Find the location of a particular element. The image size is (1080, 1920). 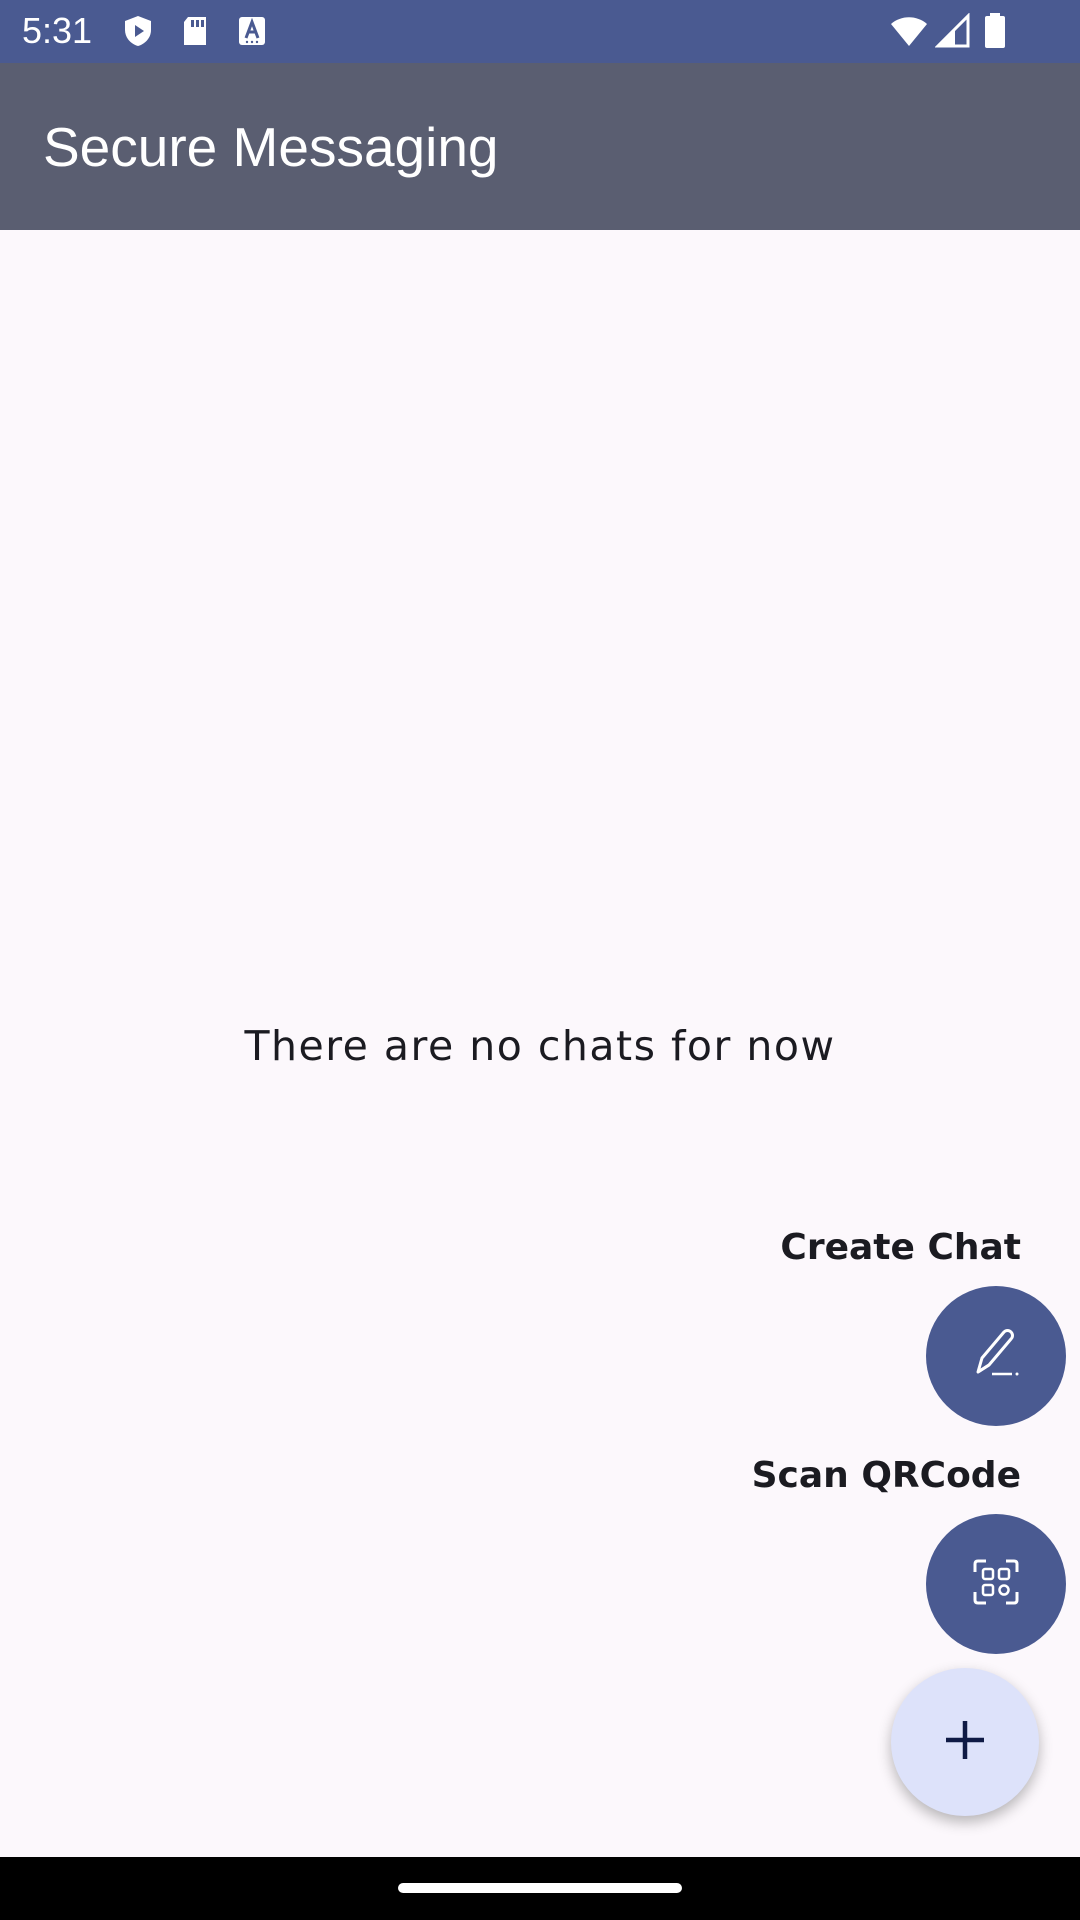

qr-scan-icon is located at coordinates (996, 1584).